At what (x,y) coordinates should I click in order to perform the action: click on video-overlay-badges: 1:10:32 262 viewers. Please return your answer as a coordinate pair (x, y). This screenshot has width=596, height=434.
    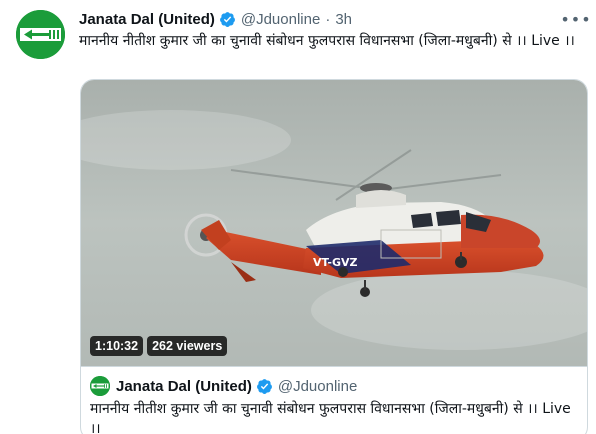
    Looking at the image, I should click on (159, 346).